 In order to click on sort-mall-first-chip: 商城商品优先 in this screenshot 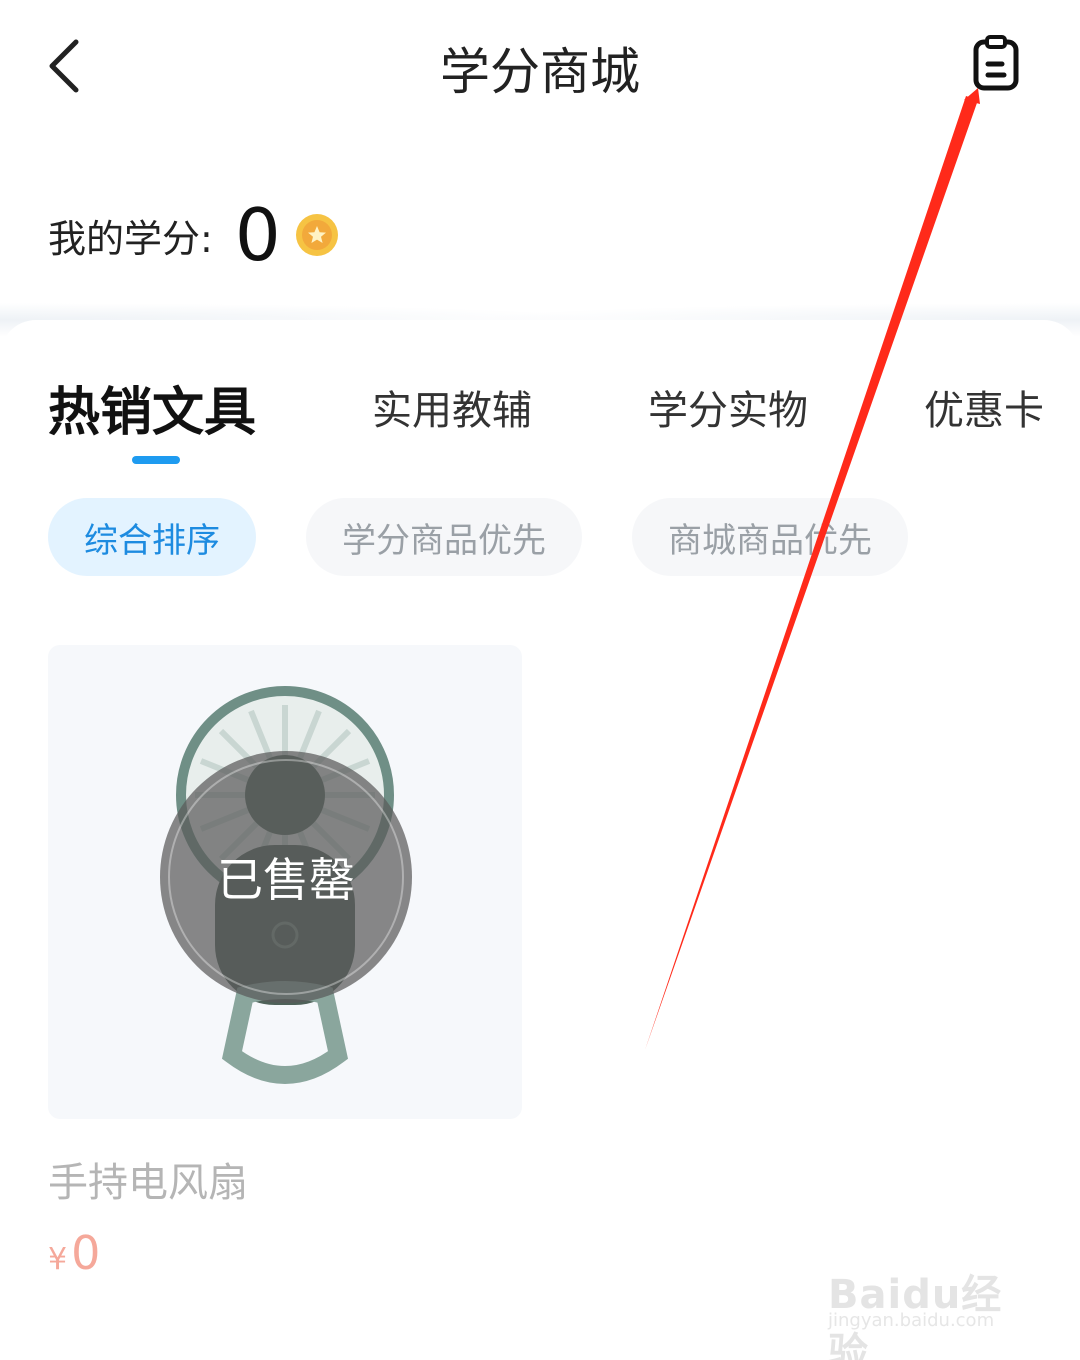, I will do `click(770, 537)`.